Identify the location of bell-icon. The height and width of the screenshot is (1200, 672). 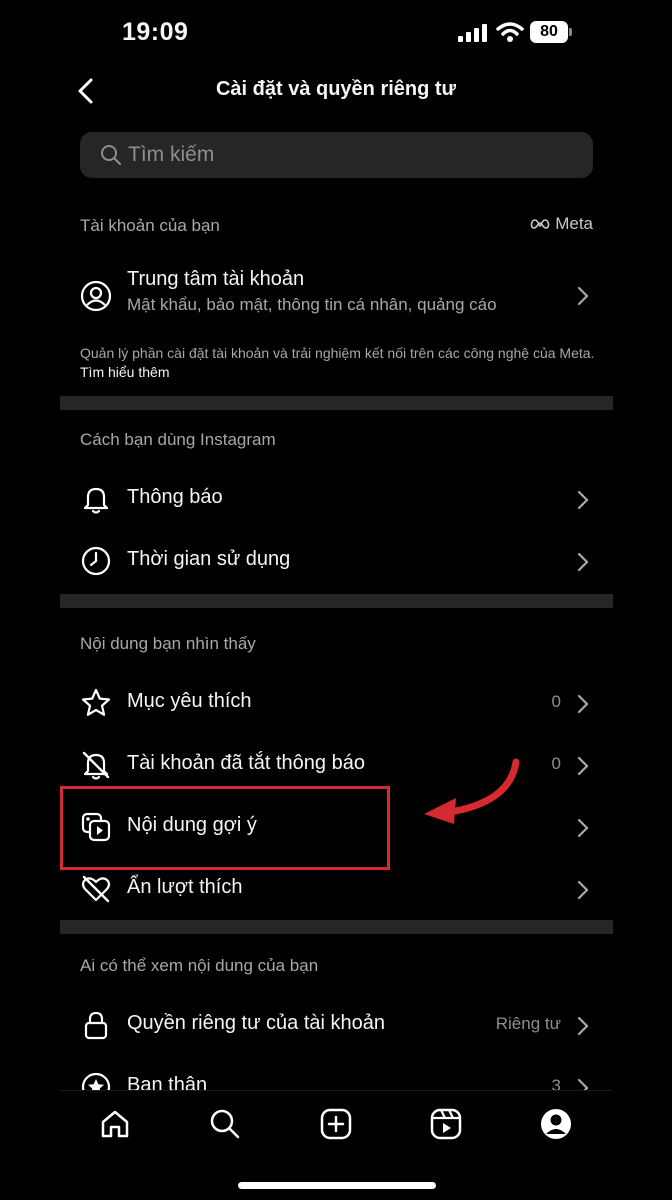
(96, 500).